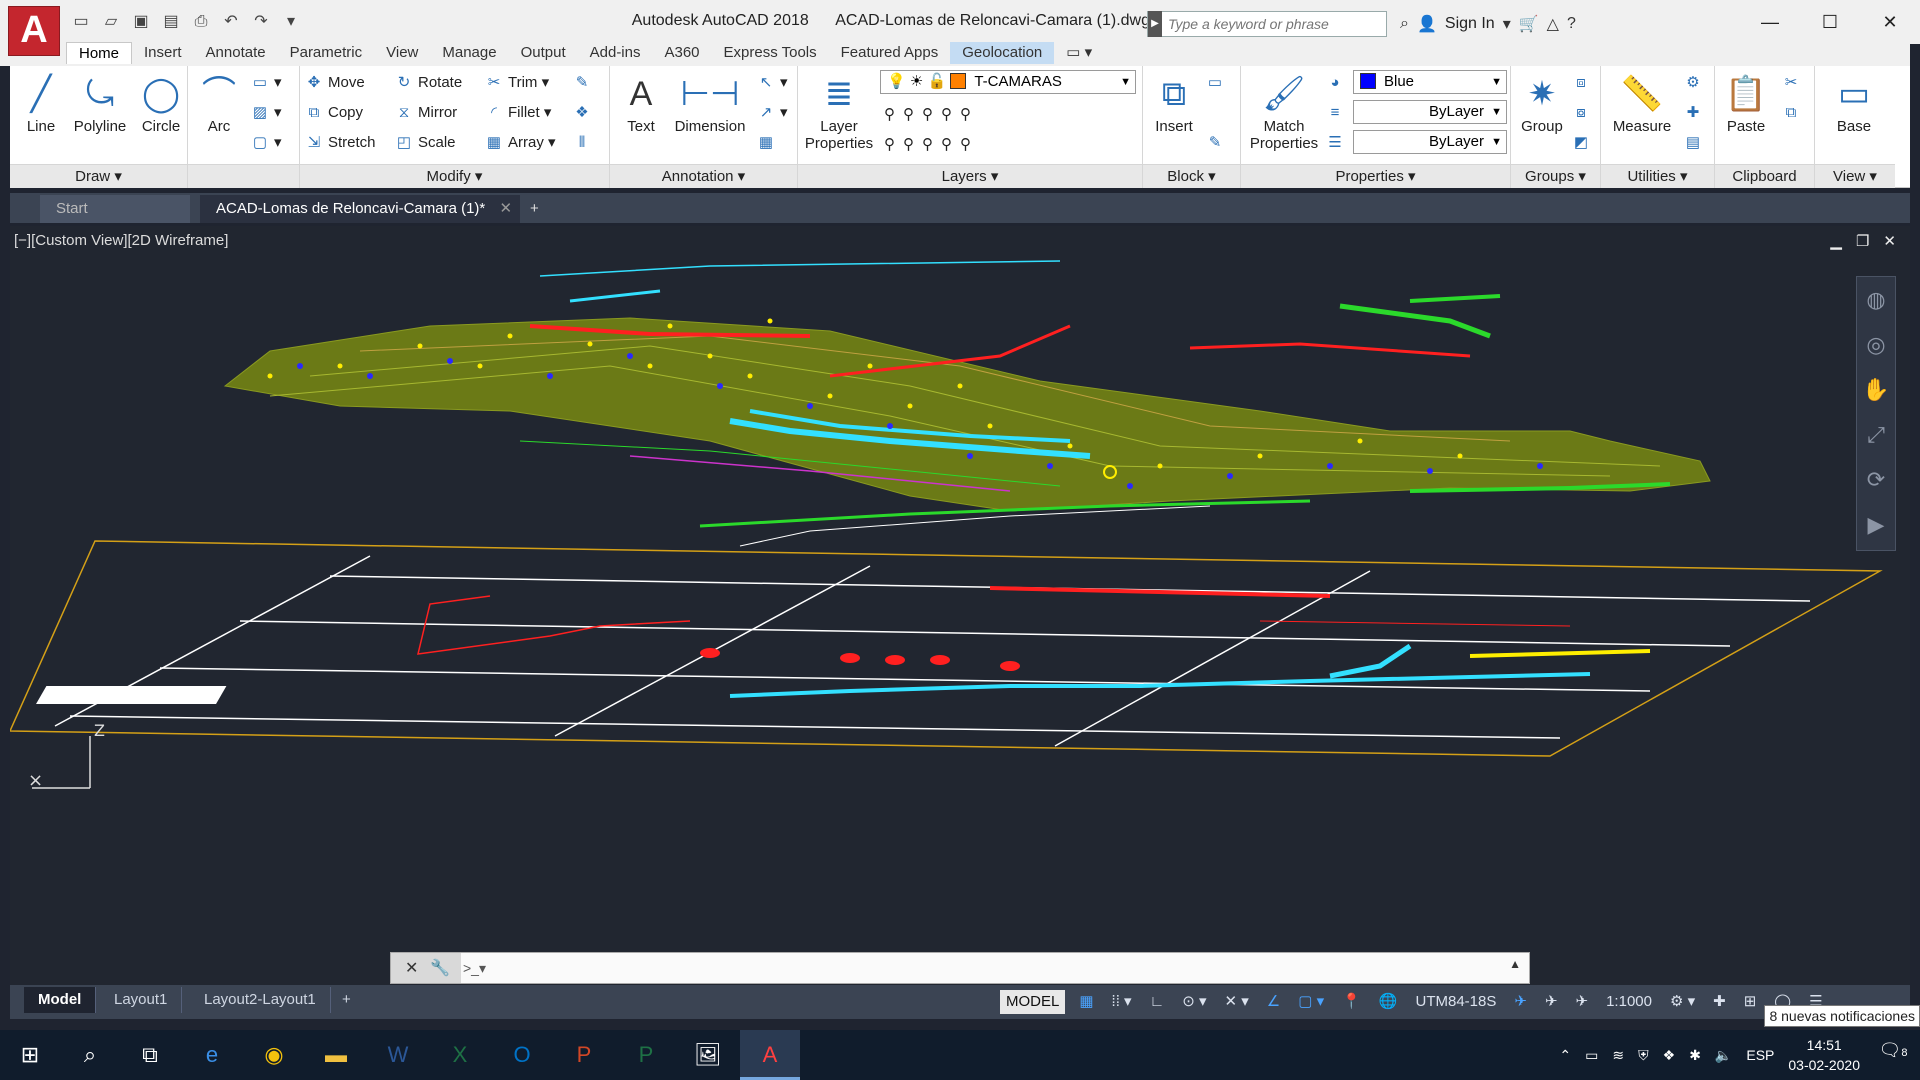 Image resolution: width=1920 pixels, height=1080 pixels. I want to click on maximize-button: ☐, so click(1830, 22).